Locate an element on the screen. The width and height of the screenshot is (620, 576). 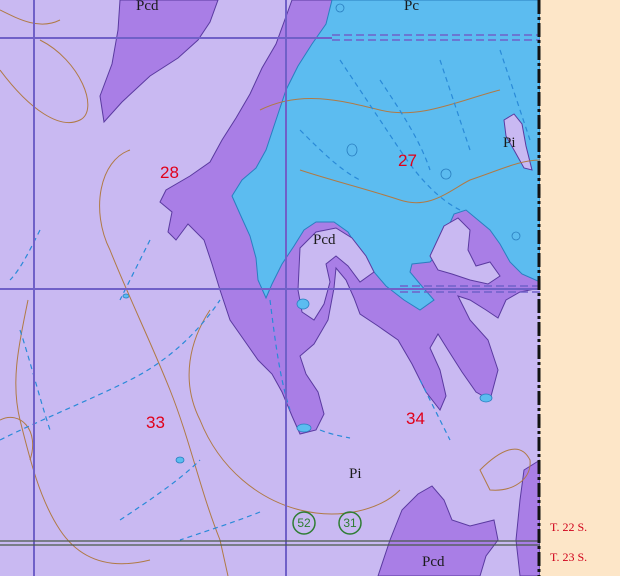
unit-label-pcd-northwest: Pcd is located at coordinates (147, 7).